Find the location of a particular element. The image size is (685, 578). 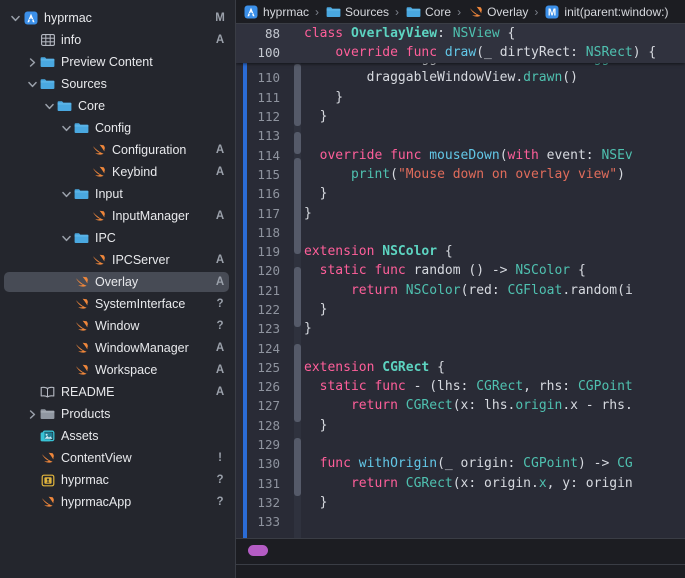

sidebar-item-label: Input is located at coordinates (109, 194).